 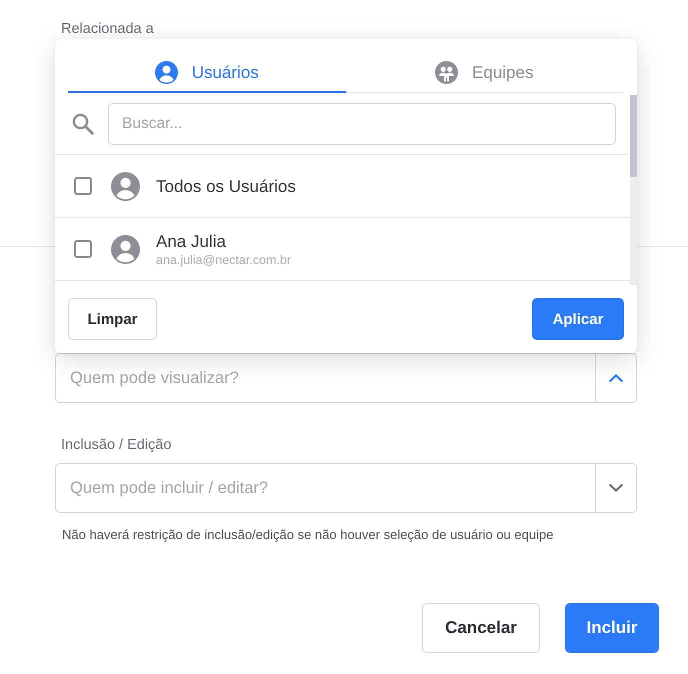 I want to click on apply-button: Aplicar, so click(x=578, y=319).